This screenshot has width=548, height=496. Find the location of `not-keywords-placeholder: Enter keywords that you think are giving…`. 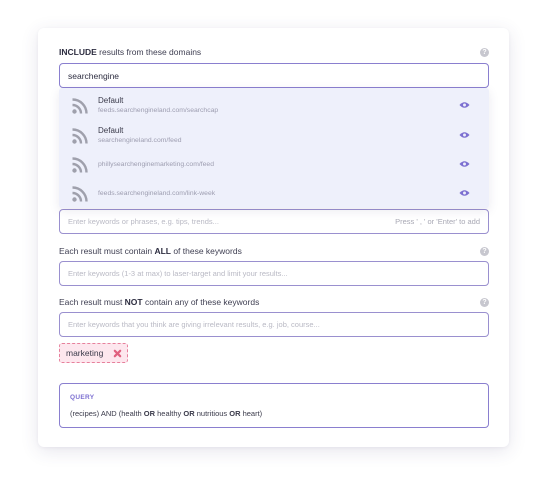

not-keywords-placeholder: Enter keywords that you think are giving… is located at coordinates (194, 324).